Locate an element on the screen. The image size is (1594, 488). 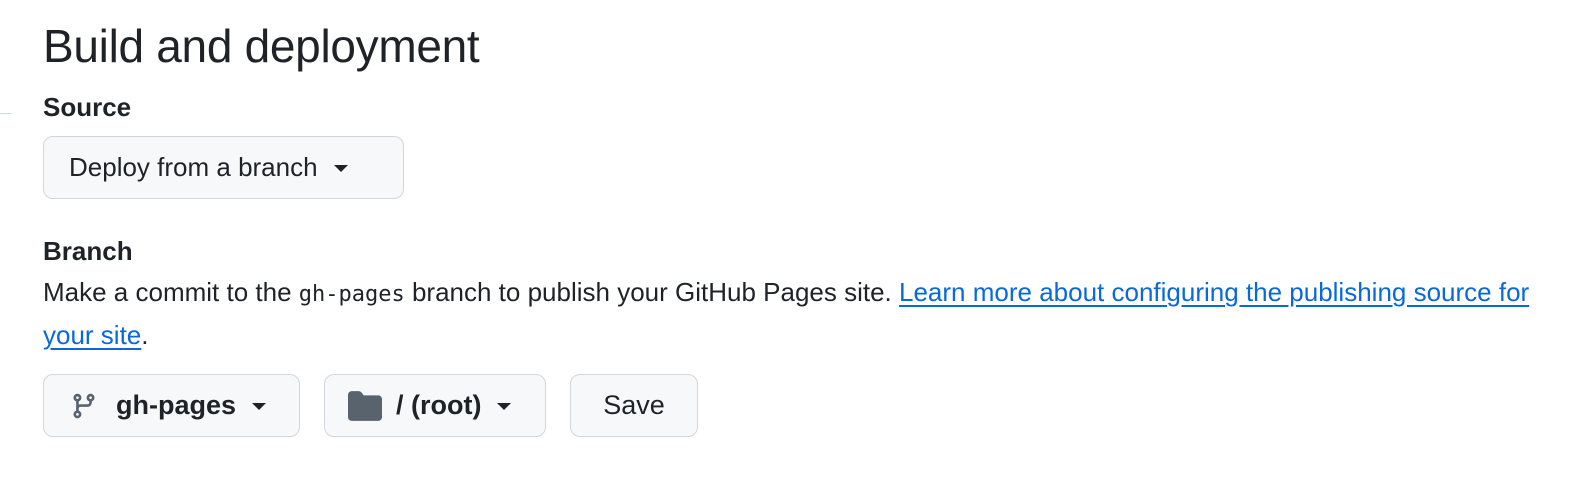
folder-select-value: / (root) is located at coordinates (439, 405).